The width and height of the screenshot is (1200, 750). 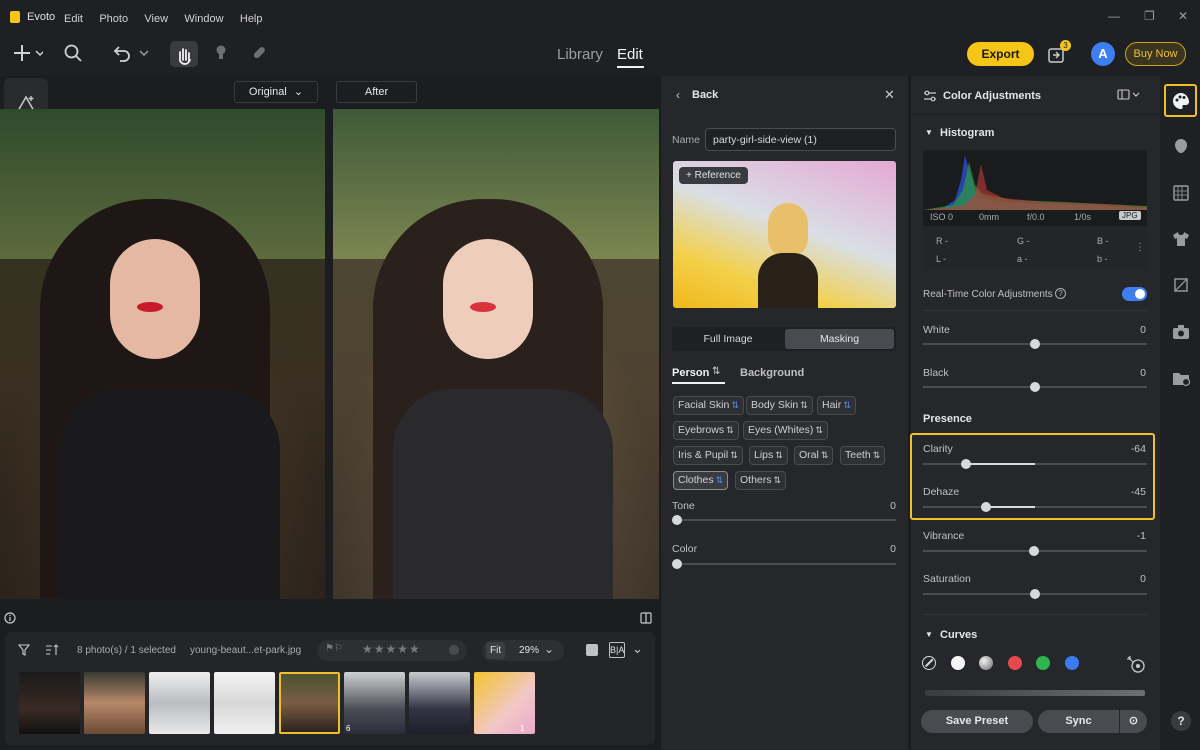 I want to click on subtab-background: Background, so click(x=772, y=373).